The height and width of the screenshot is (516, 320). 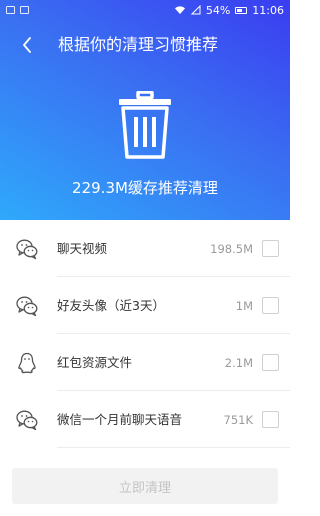 I want to click on clean-now-button: 立即清理, so click(x=145, y=486).